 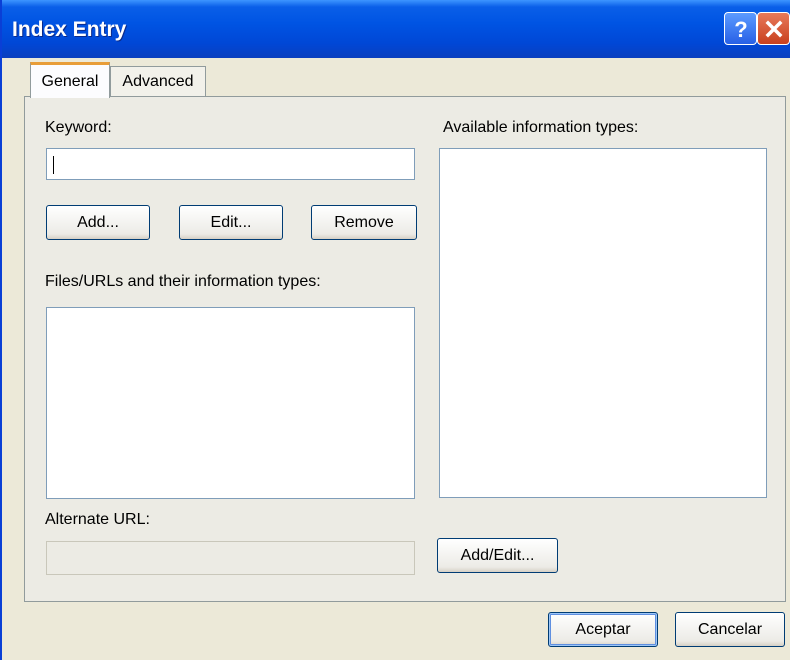 I want to click on remove-button: Remove, so click(x=364, y=222).